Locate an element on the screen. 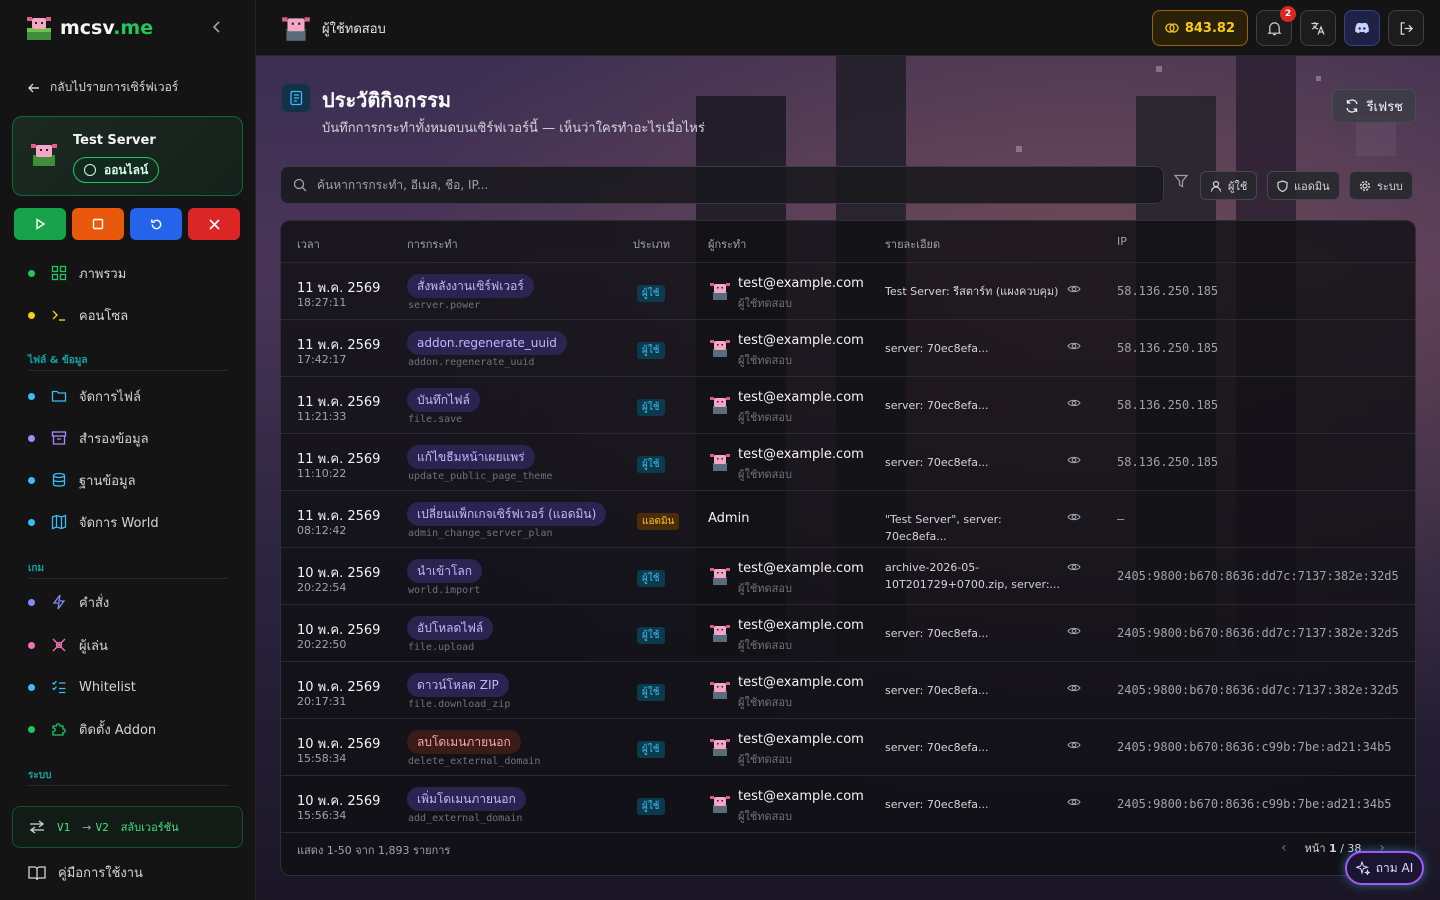  collapse-sidebar-button is located at coordinates (217, 27).